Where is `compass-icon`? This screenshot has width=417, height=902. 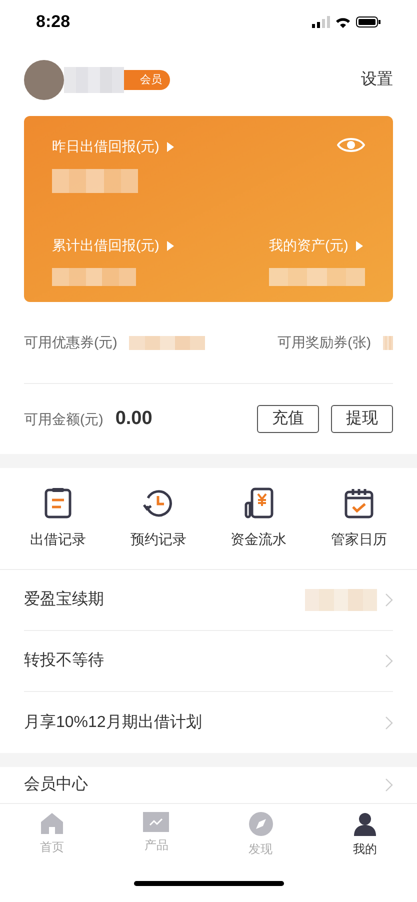
compass-icon is located at coordinates (260, 824).